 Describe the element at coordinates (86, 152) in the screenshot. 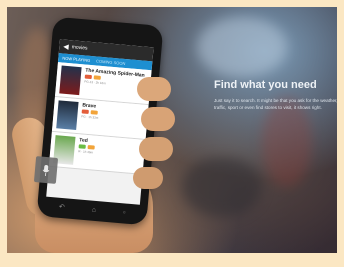

I see `movie-meta: R · 1h 46m` at that location.